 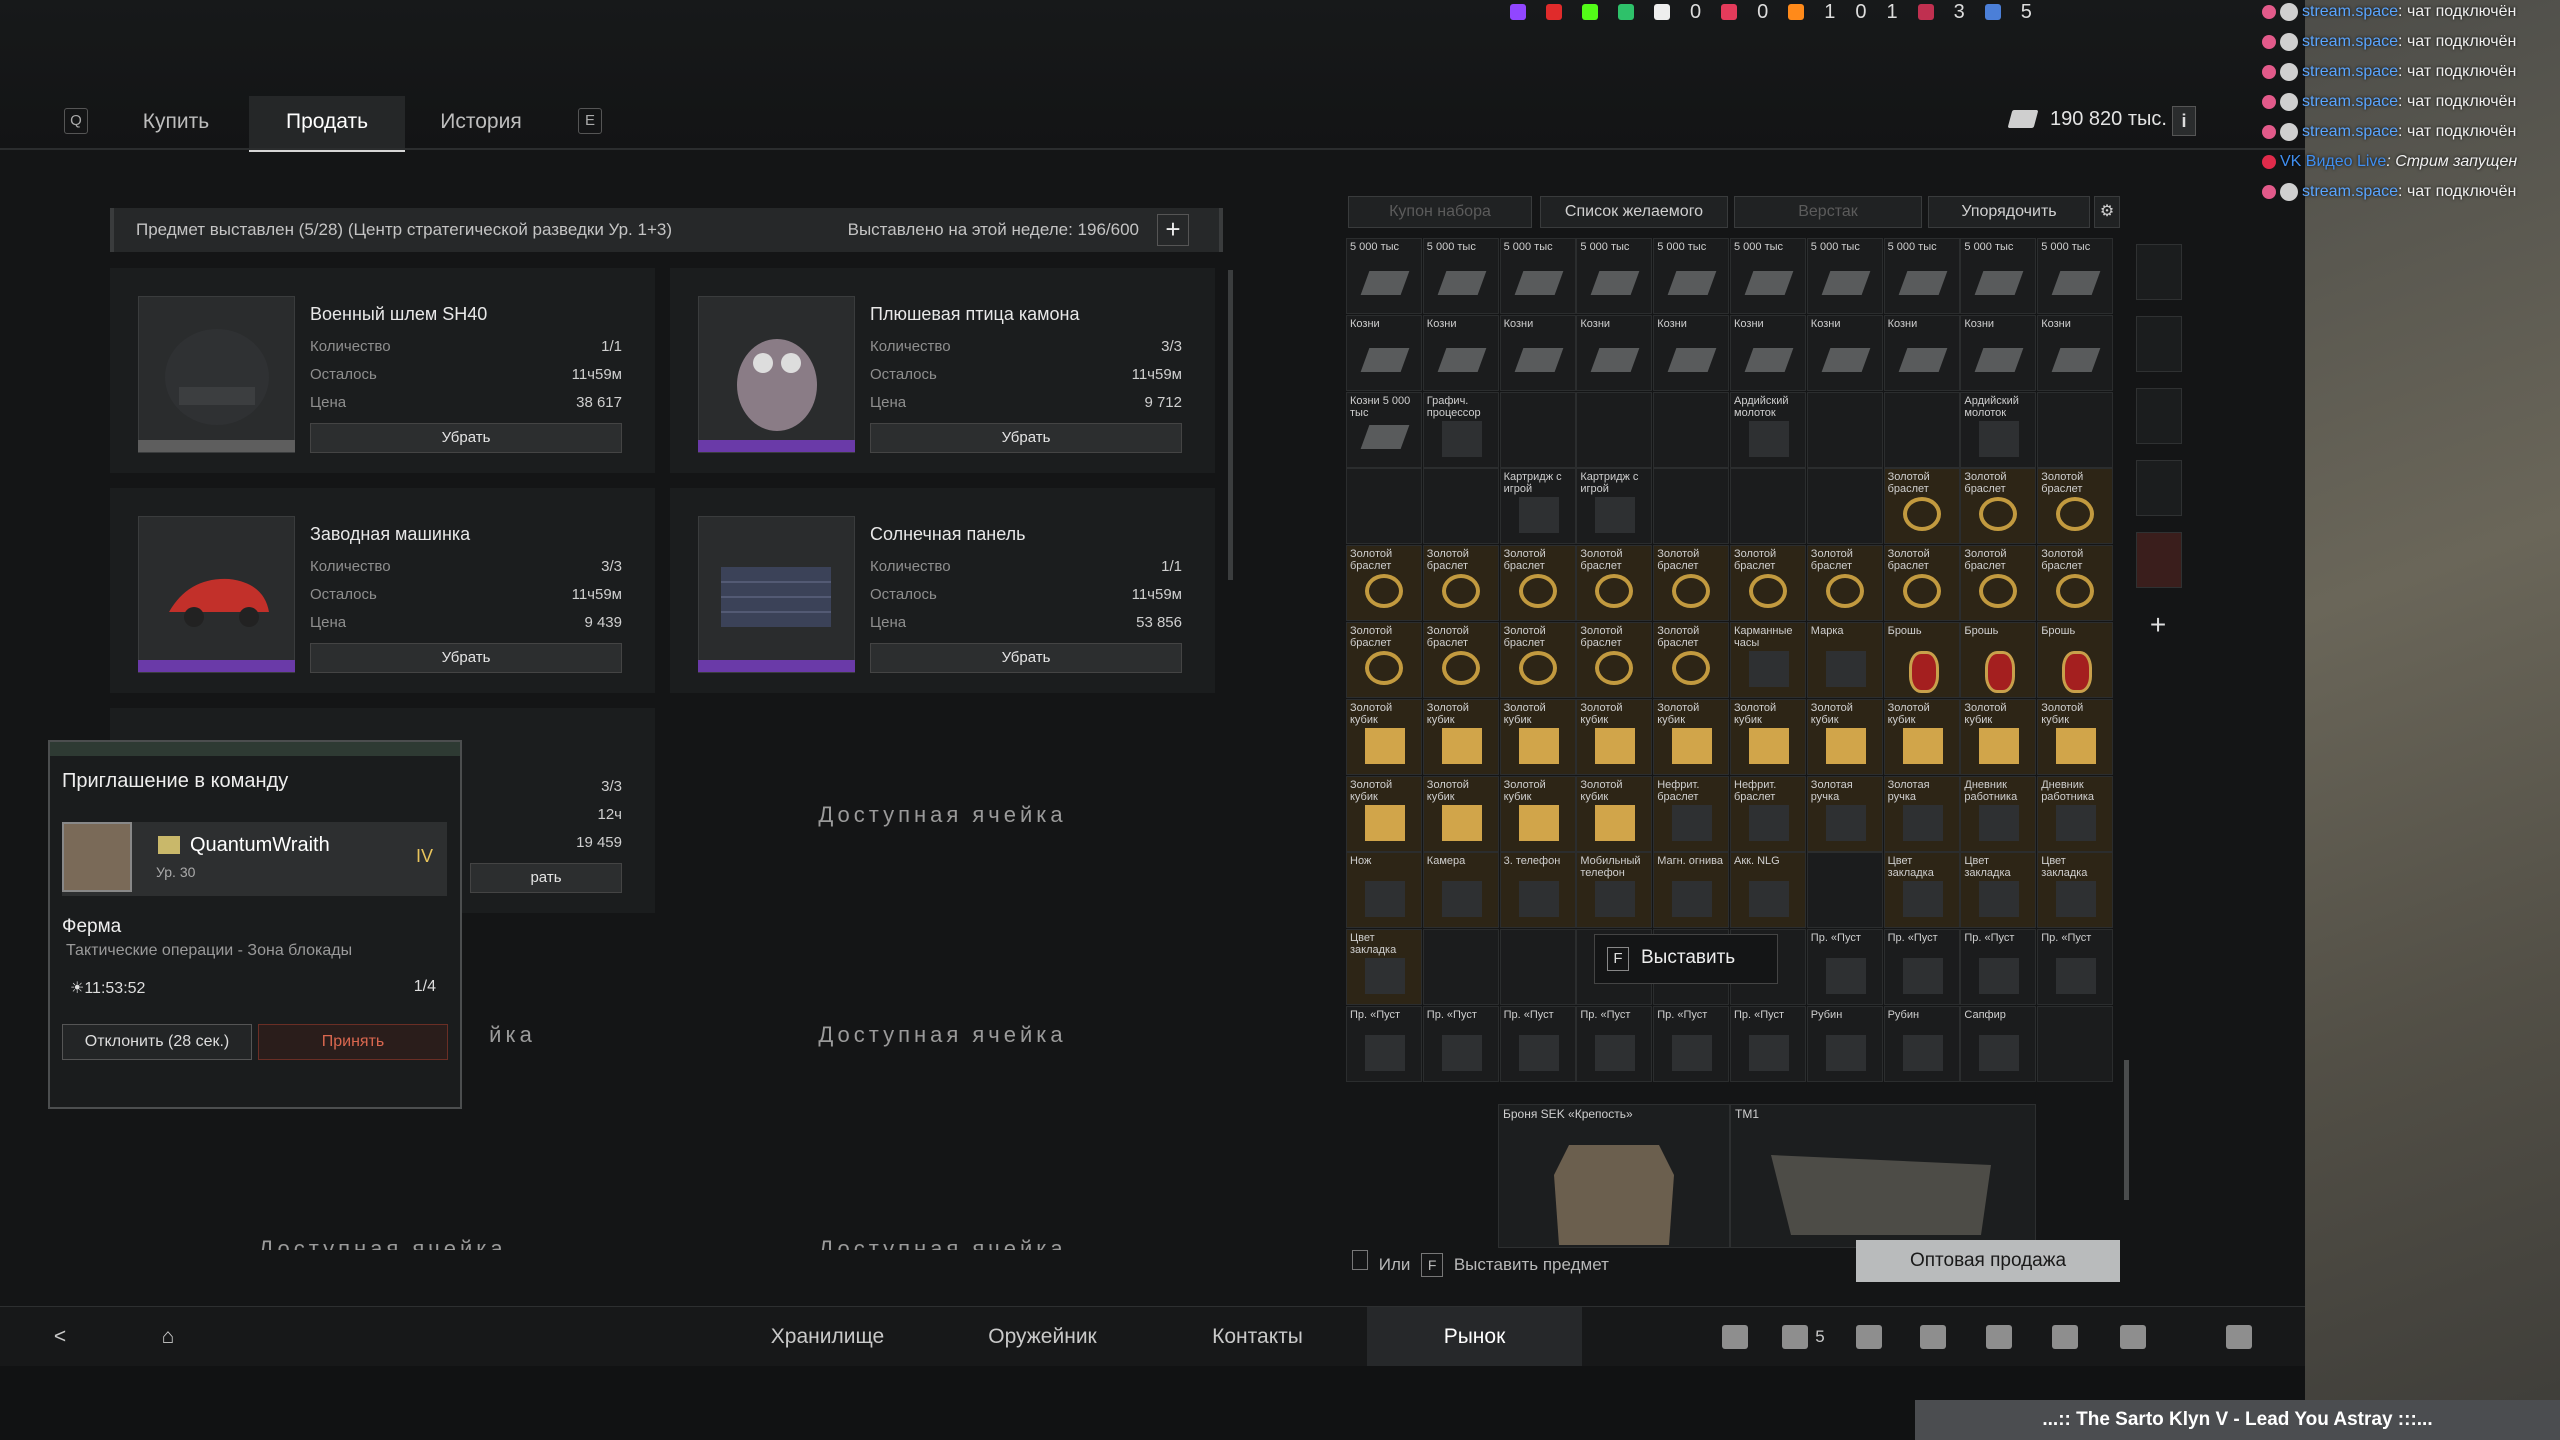 What do you see at coordinates (1828, 212) in the screenshot?
I see `workbench-tab: Верстак` at bounding box center [1828, 212].